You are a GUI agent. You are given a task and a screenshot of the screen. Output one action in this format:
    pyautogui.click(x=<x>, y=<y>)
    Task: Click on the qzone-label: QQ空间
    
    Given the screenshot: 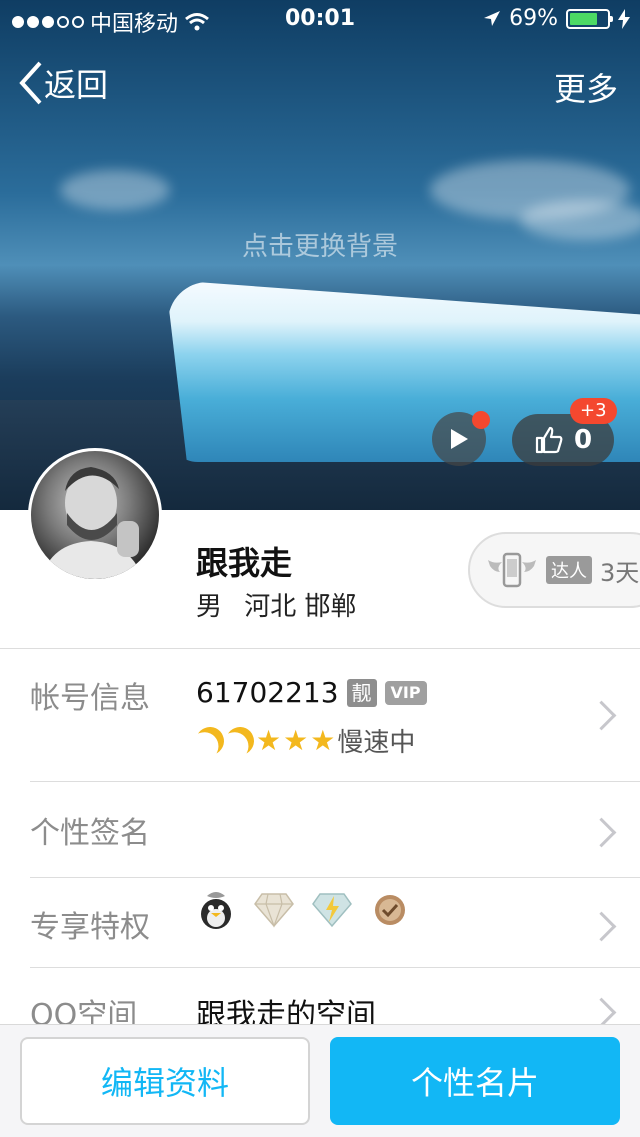 What is the action you would take?
    pyautogui.click(x=84, y=1011)
    